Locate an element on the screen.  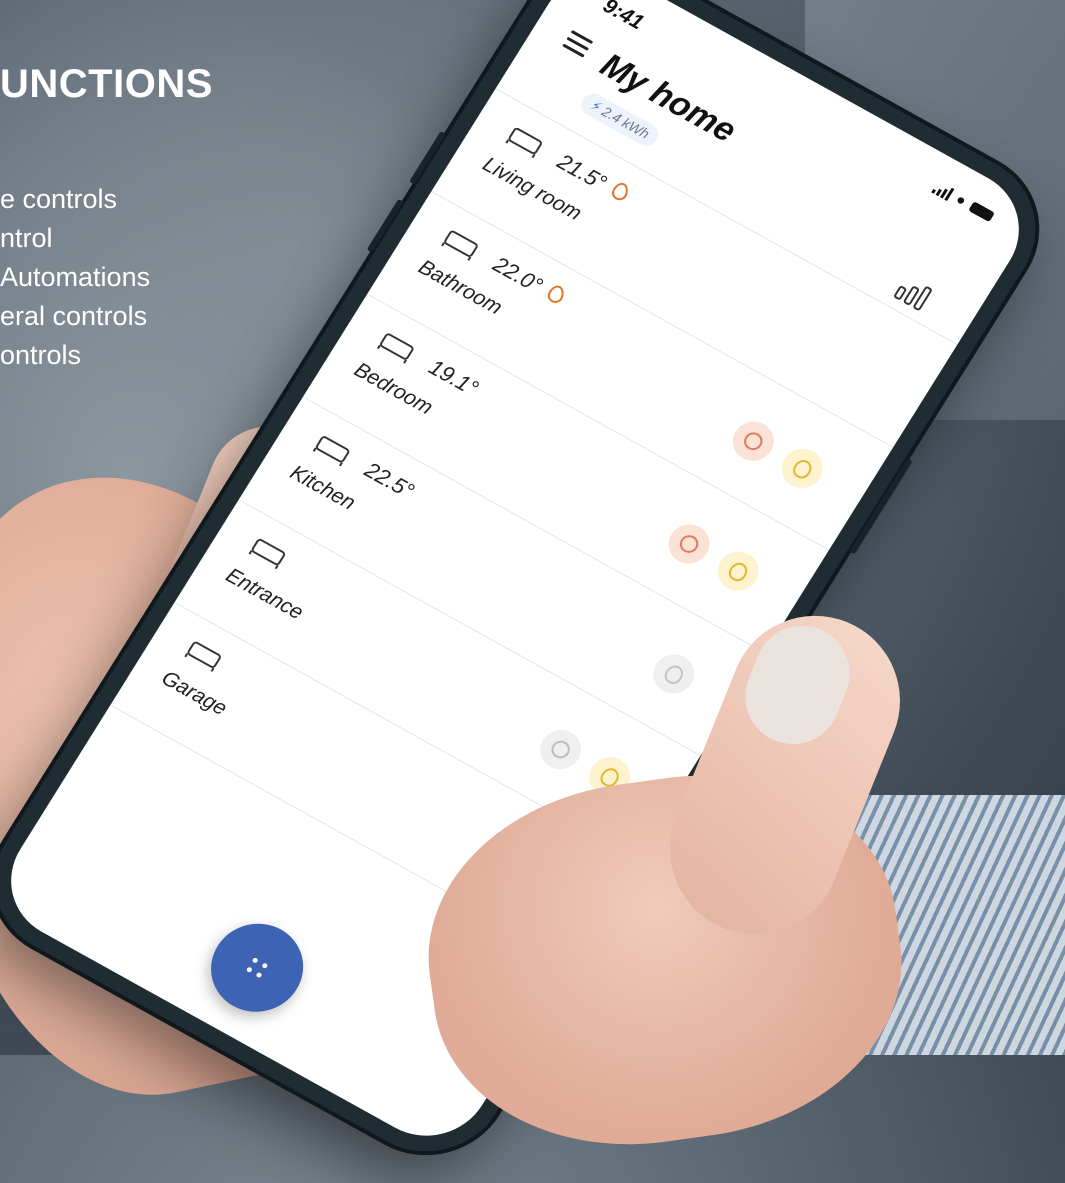
overlay-item: ntrol is located at coordinates (26, 238).